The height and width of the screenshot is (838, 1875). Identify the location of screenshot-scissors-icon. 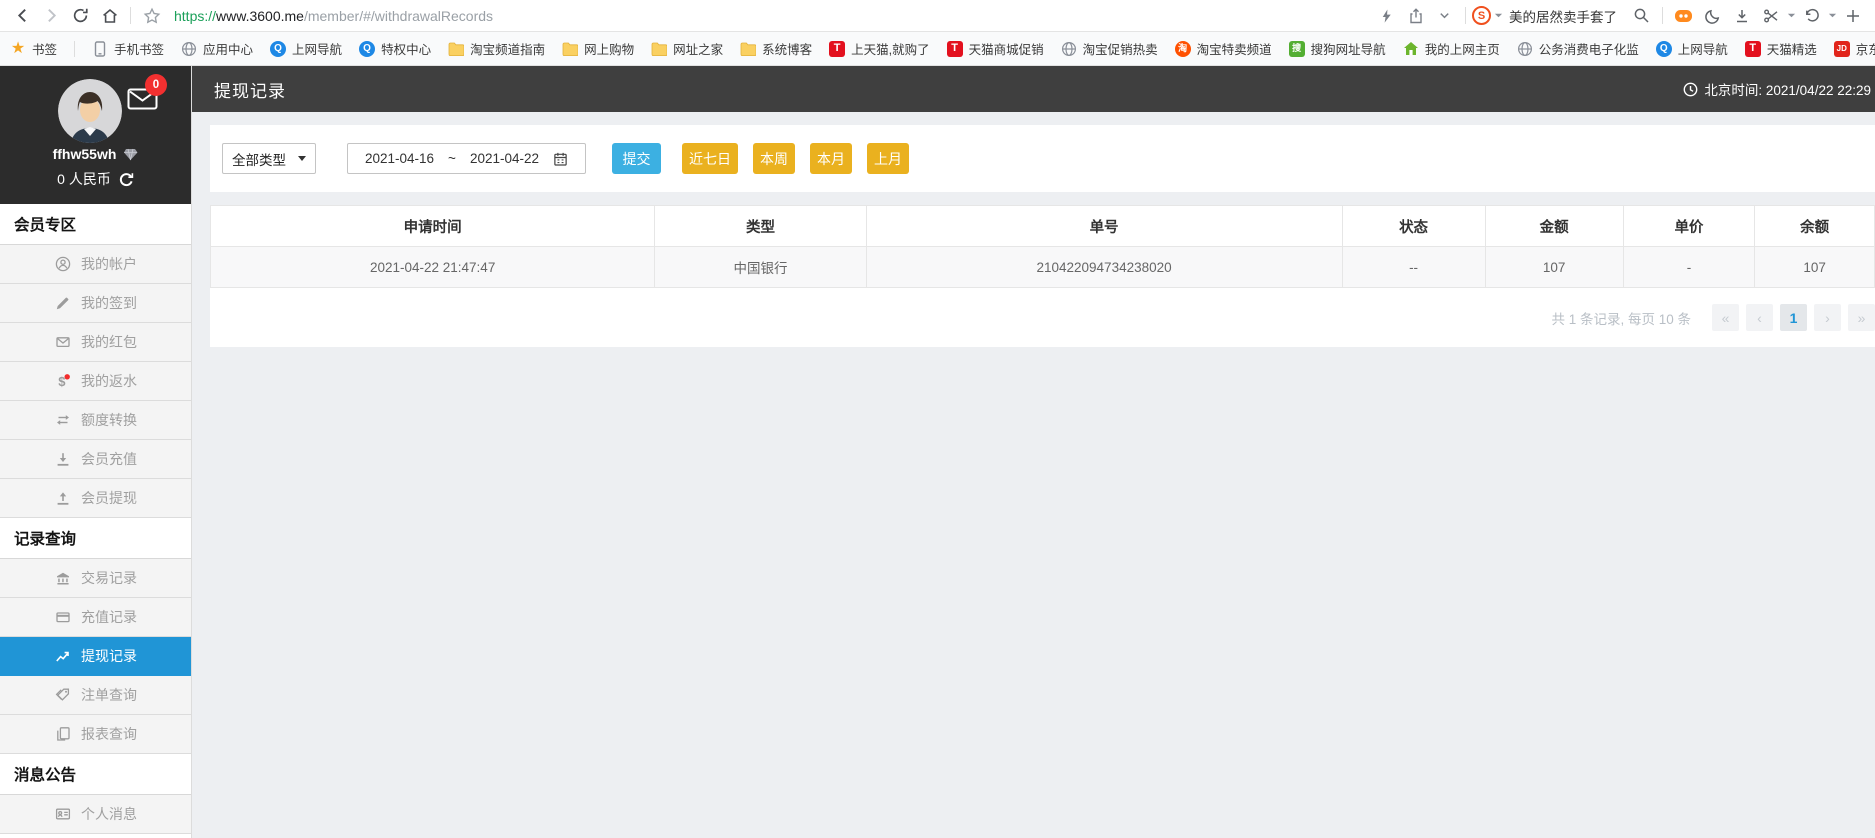
(1770, 16).